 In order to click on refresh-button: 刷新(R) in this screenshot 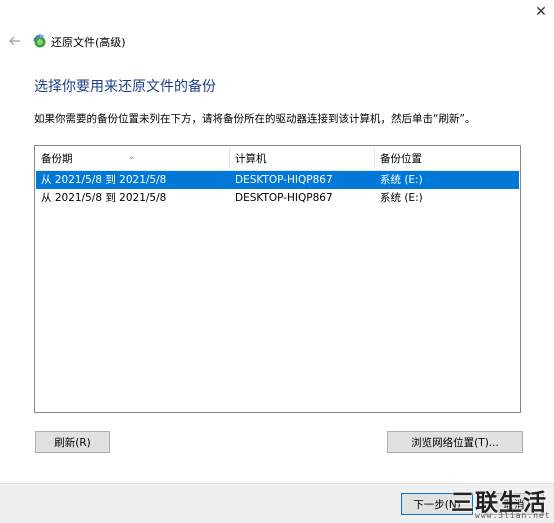, I will do `click(72, 442)`.